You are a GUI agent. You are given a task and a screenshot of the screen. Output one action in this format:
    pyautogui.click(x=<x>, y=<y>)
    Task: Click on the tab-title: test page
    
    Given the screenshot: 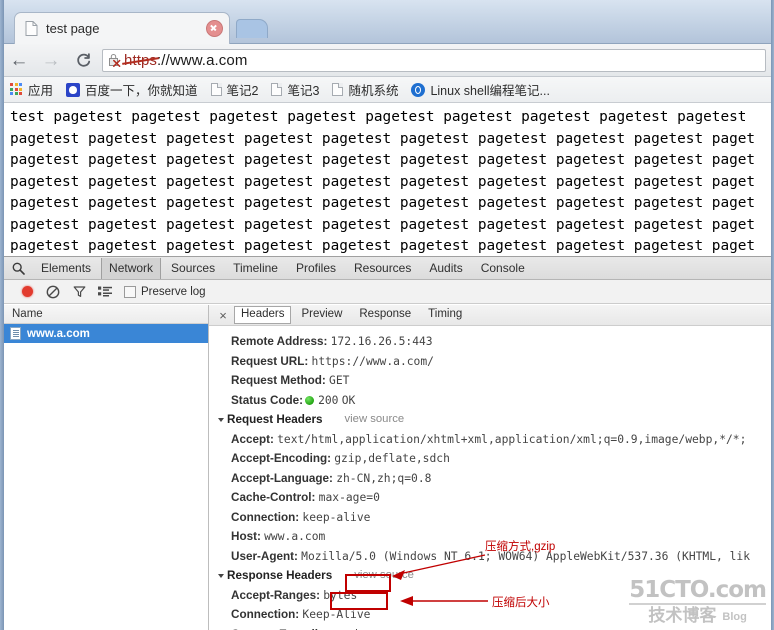 What is the action you would take?
    pyautogui.click(x=73, y=28)
    